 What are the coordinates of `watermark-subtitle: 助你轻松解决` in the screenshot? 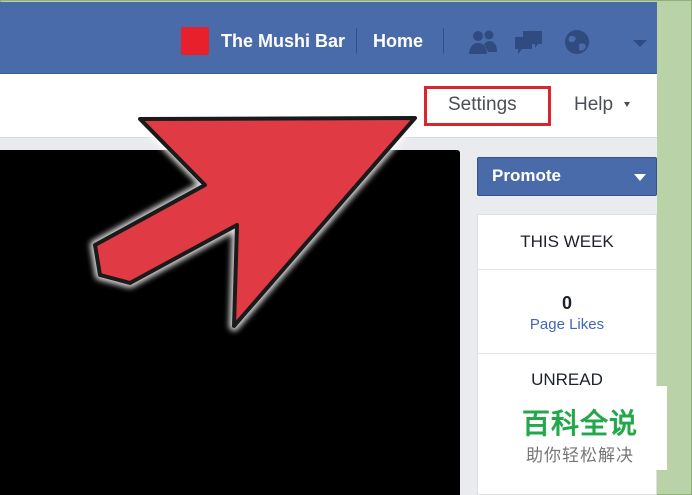 It's located at (580, 455).